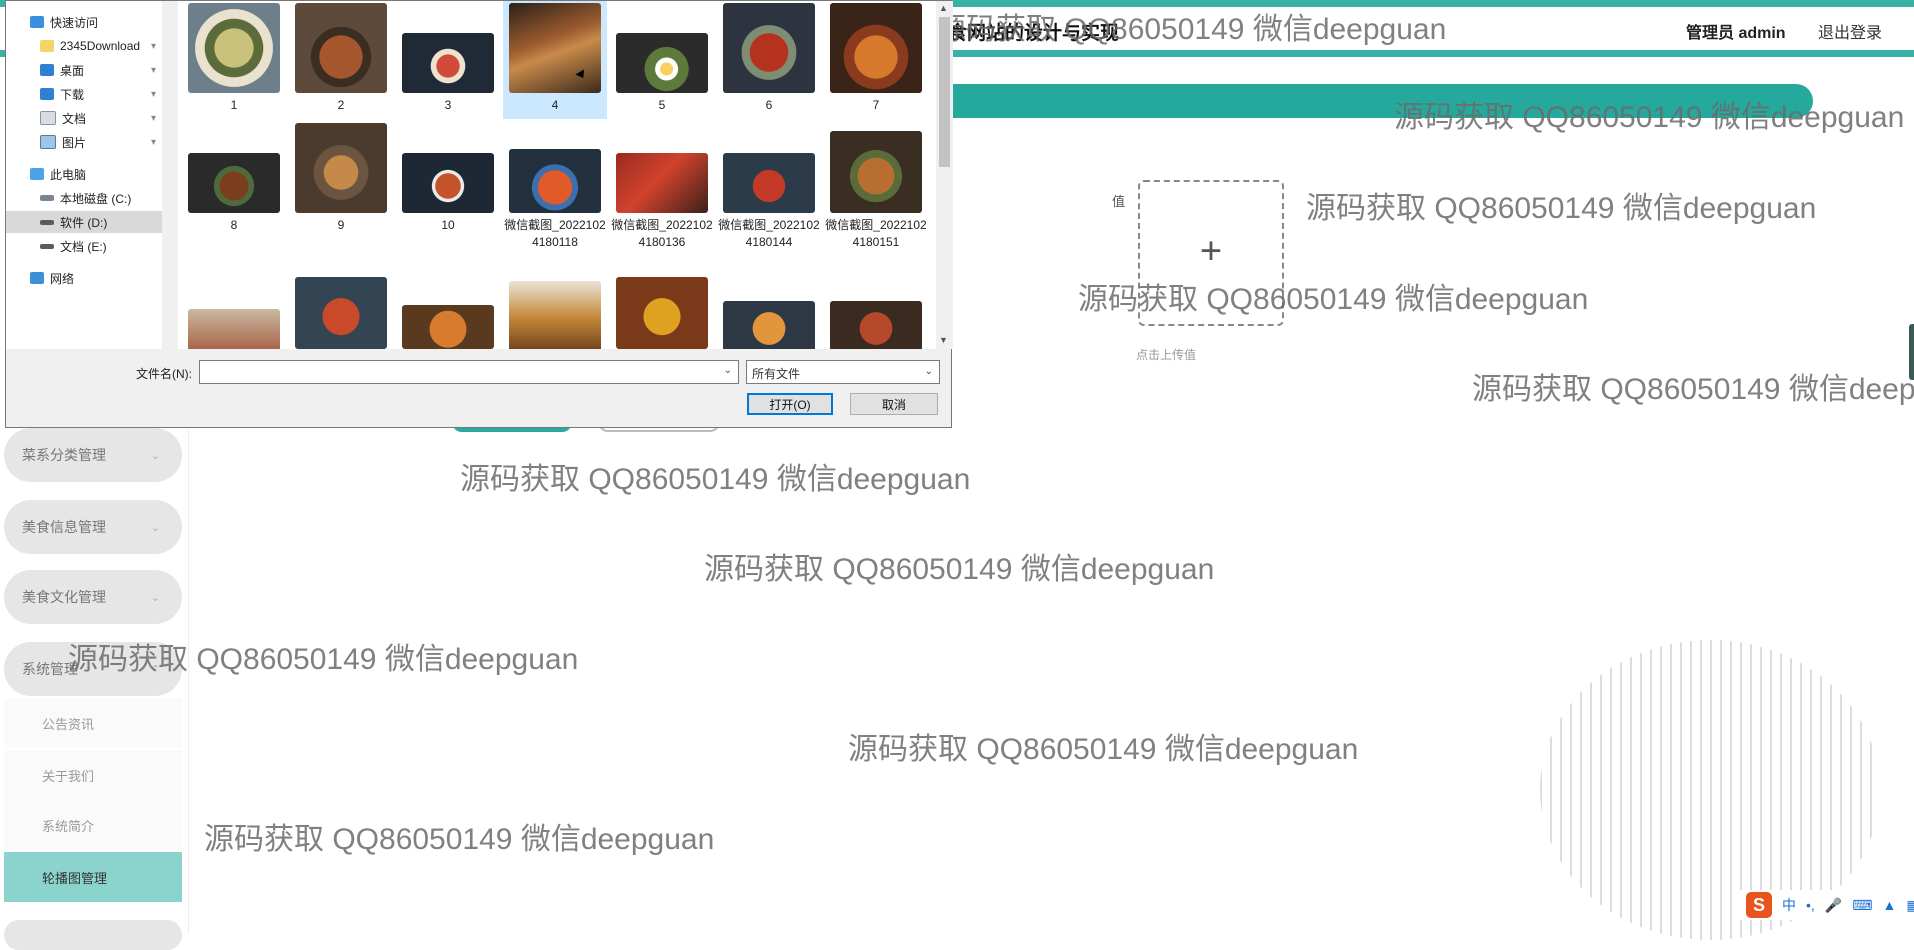 Image resolution: width=1914 pixels, height=950 pixels. What do you see at coordinates (93, 527) in the screenshot?
I see `menu-food-info: 美食信息管理 ⌄` at bounding box center [93, 527].